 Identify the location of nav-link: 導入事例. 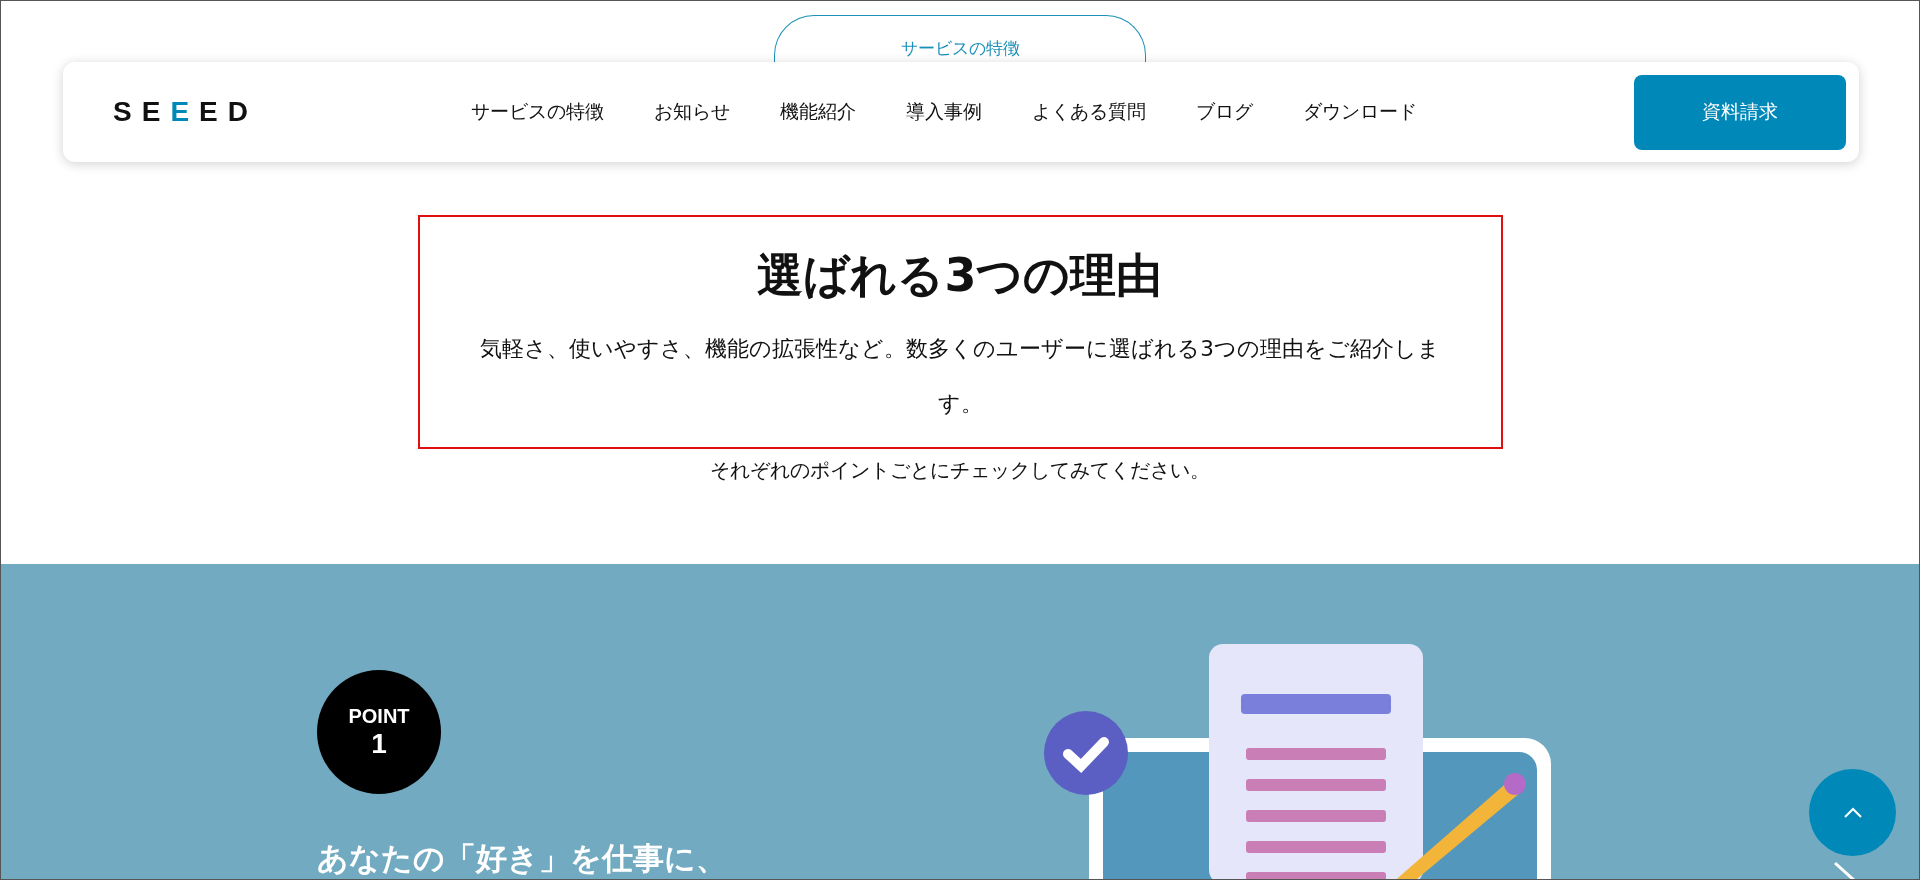
(944, 112).